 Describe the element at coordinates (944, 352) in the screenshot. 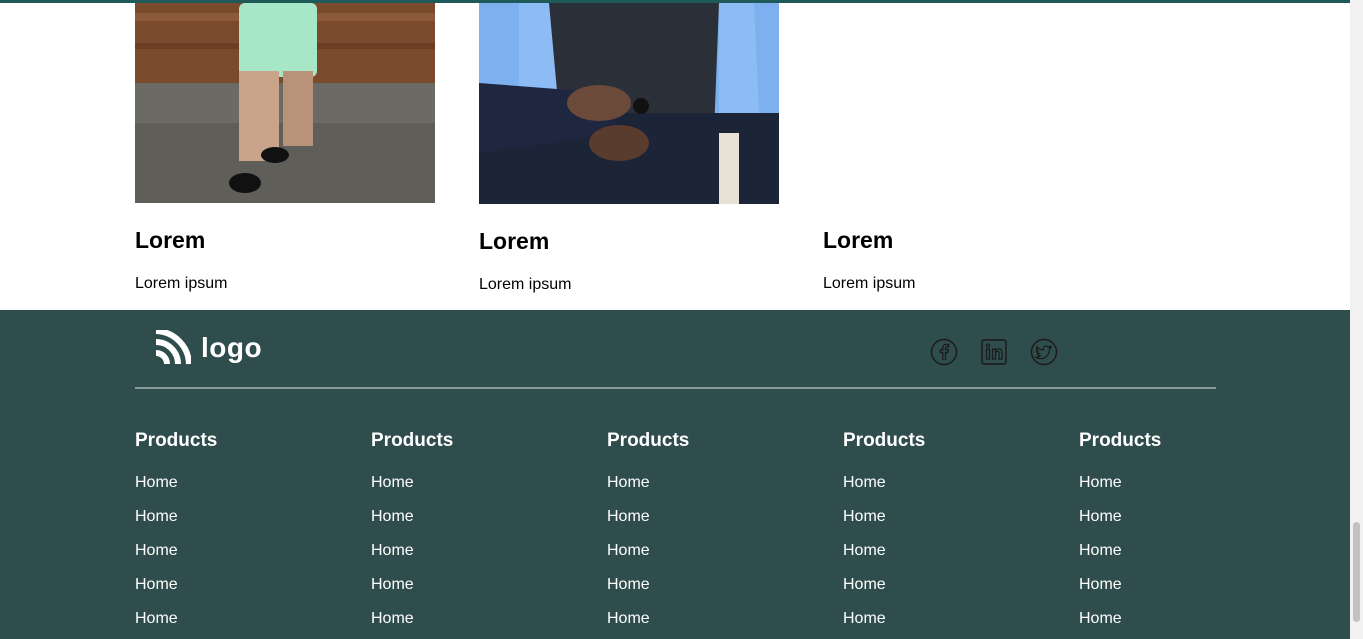

I see `facebook-icon` at that location.